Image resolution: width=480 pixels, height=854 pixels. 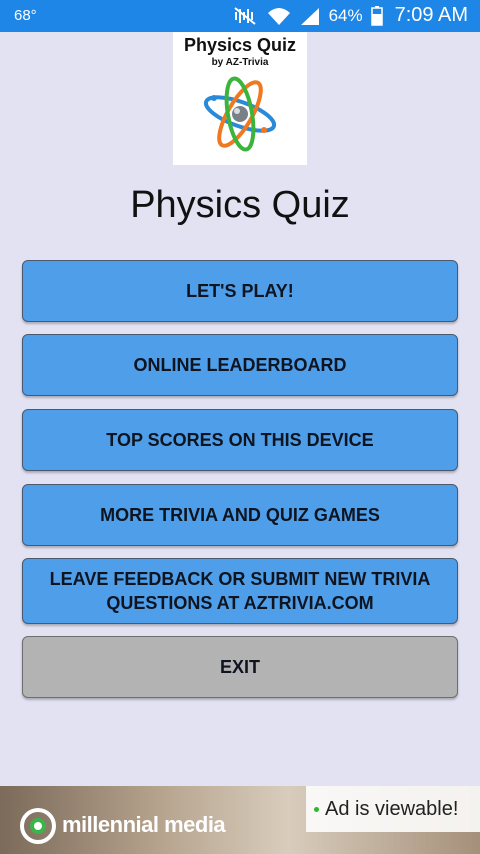 I want to click on ad-banner: millennial media Ad is viewable!, so click(x=240, y=820).